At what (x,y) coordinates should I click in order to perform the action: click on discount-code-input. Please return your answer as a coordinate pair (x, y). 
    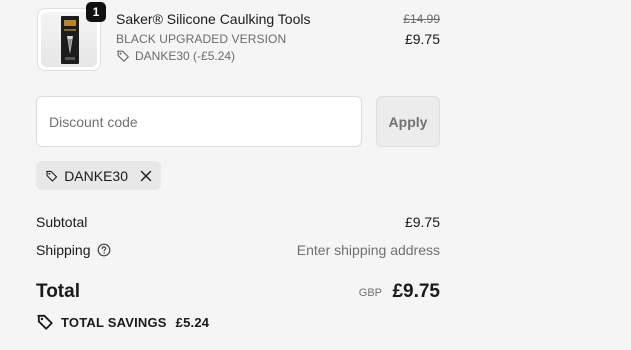
    Looking at the image, I should click on (199, 121).